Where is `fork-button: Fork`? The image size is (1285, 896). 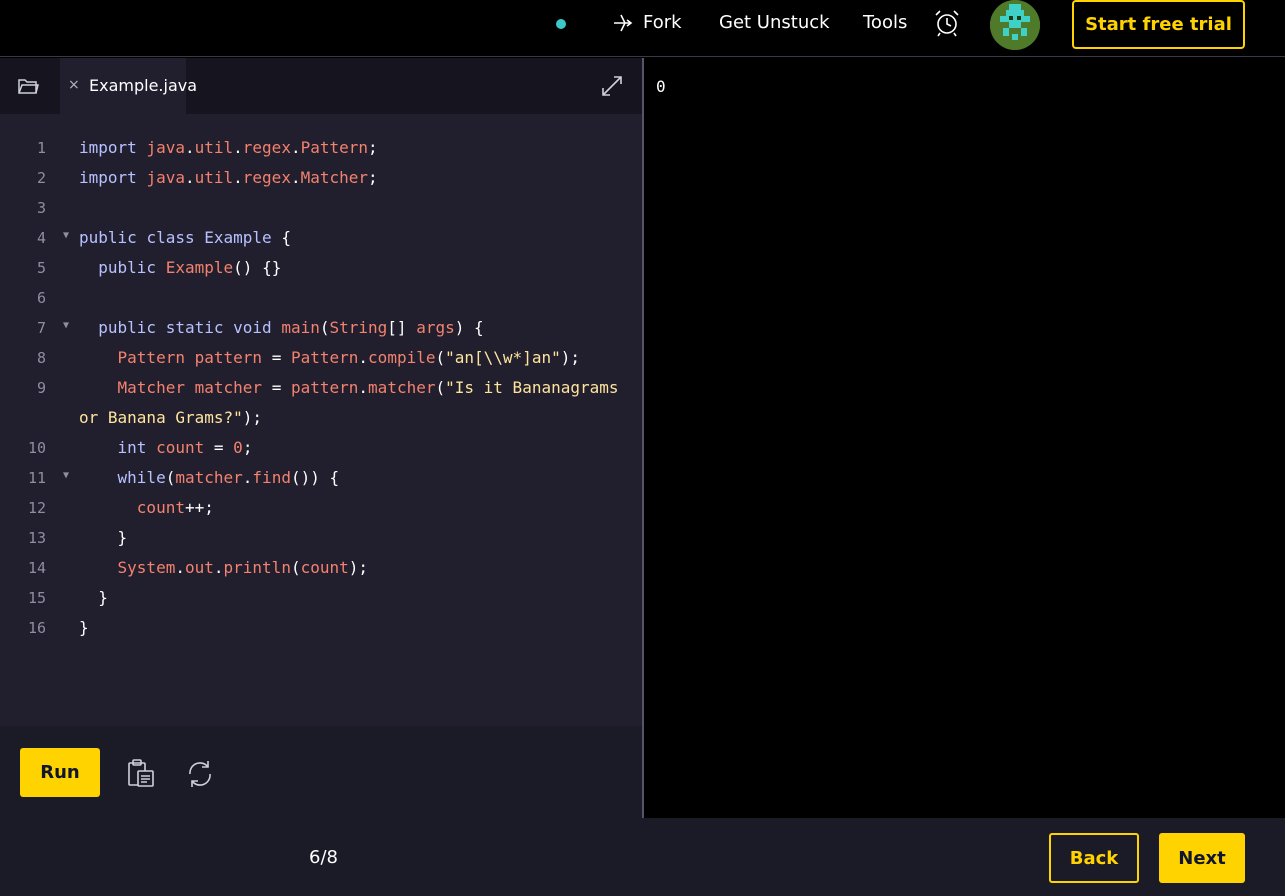
fork-button: Fork is located at coordinates (662, 22).